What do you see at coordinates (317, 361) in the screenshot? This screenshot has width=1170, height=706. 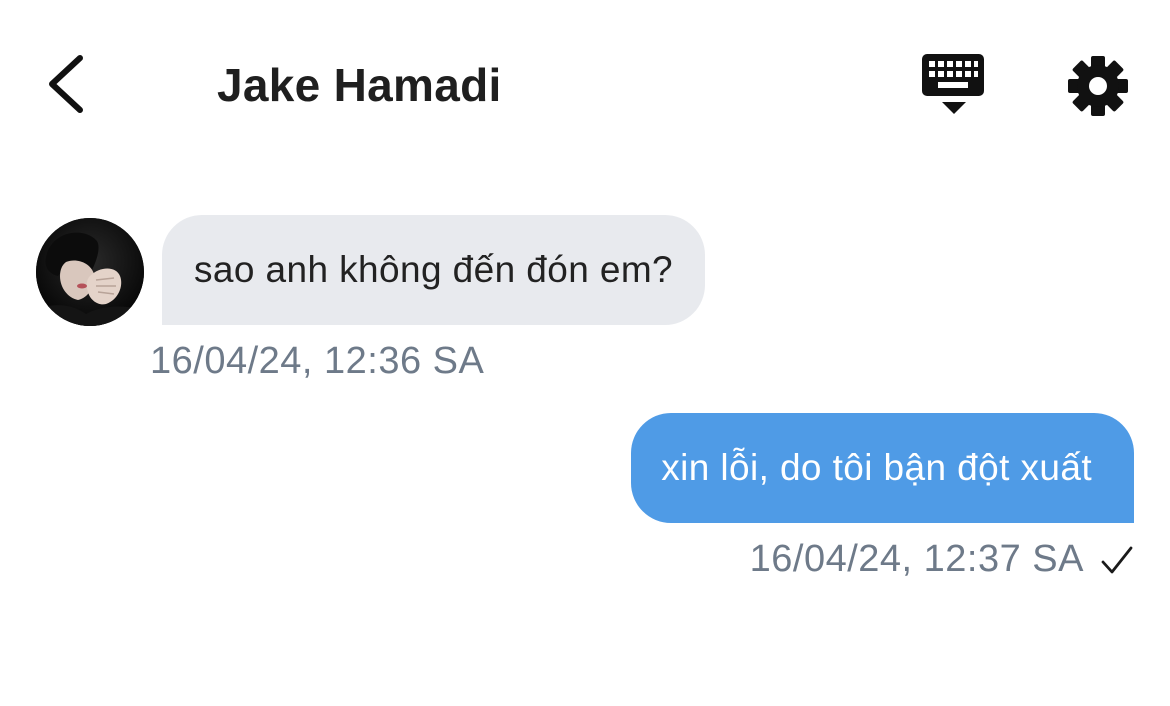 I see `message-timestamp: 16/04/24, 12:36 SA` at bounding box center [317, 361].